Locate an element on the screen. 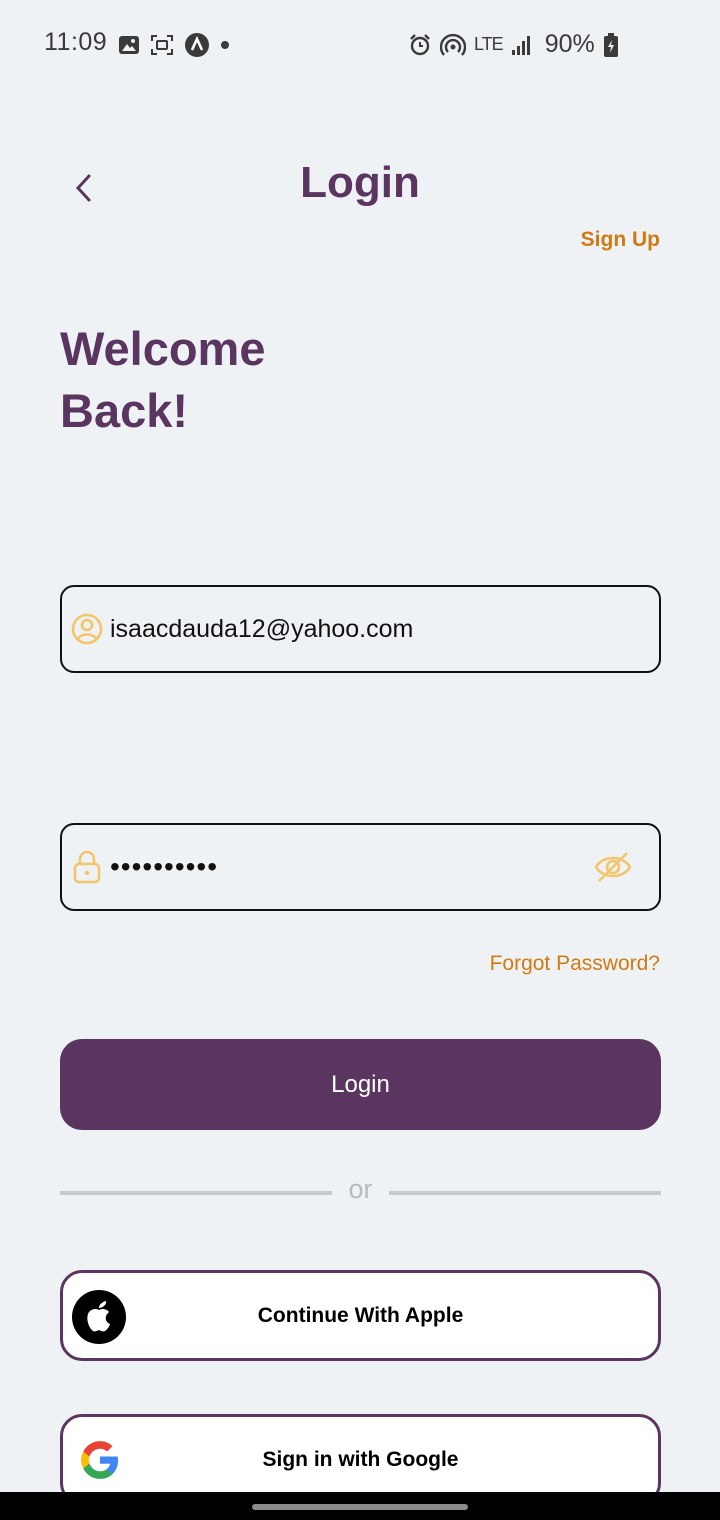 The height and width of the screenshot is (1520, 720). status-time: 11:09 is located at coordinates (76, 42).